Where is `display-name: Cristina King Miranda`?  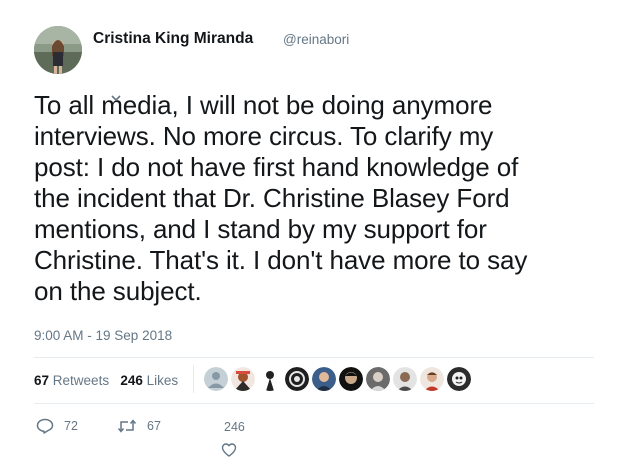 display-name: Cristina King Miranda is located at coordinates (173, 39).